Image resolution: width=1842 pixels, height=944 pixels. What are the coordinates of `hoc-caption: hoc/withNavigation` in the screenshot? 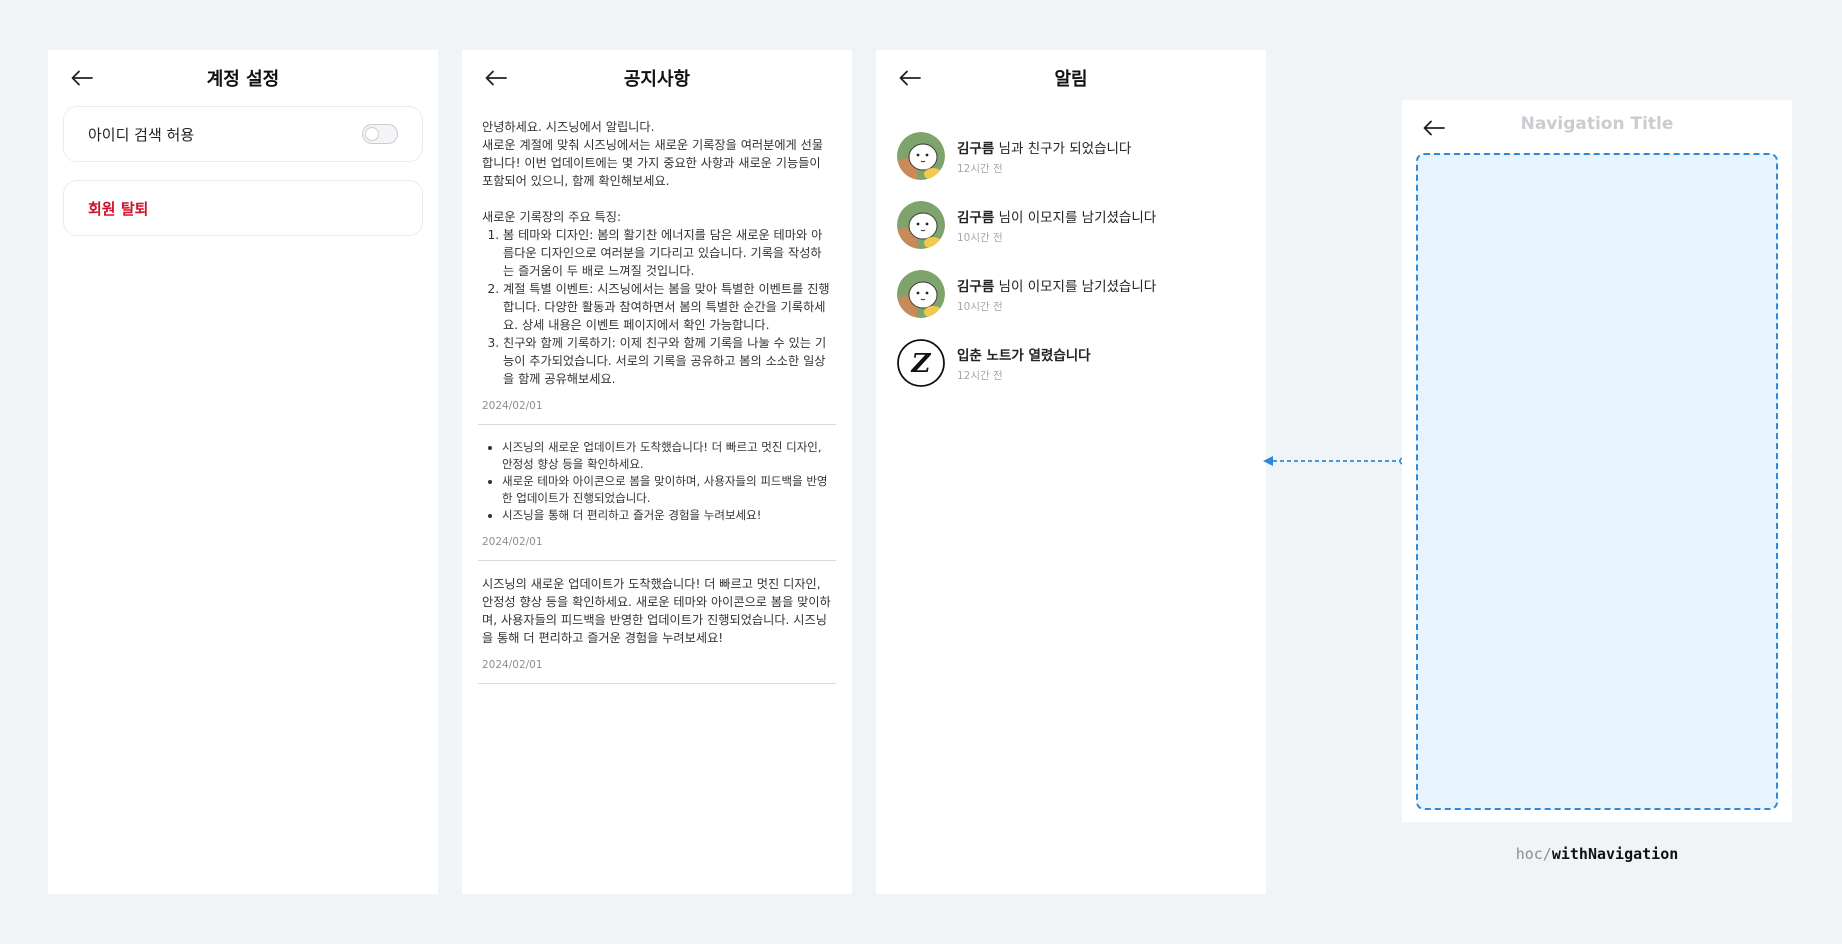 It's located at (1597, 854).